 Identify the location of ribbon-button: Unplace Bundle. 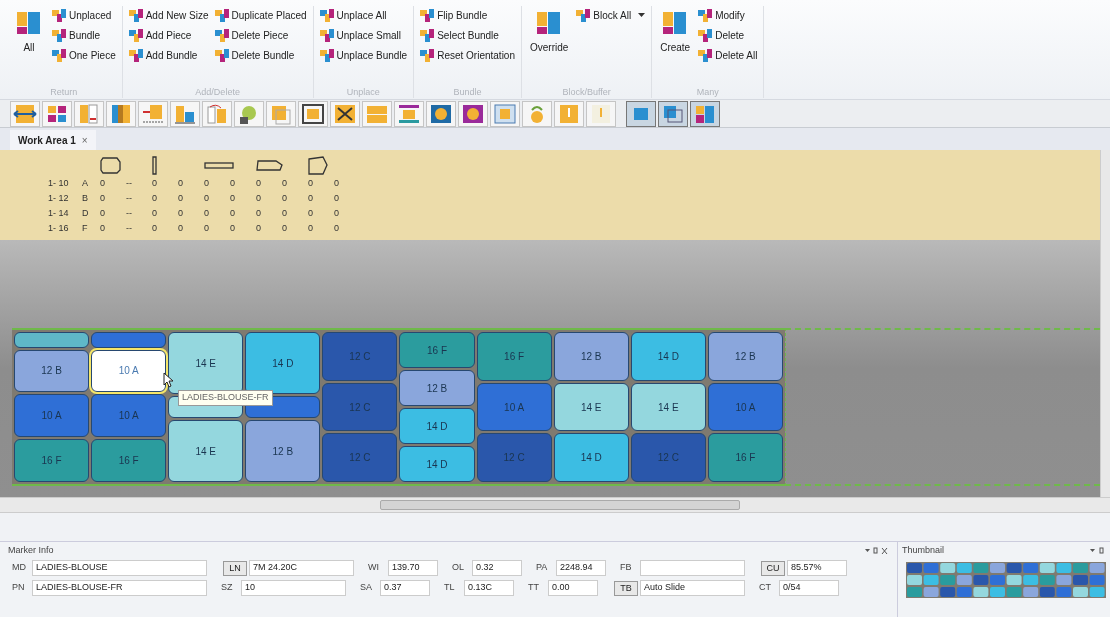
(363, 55).